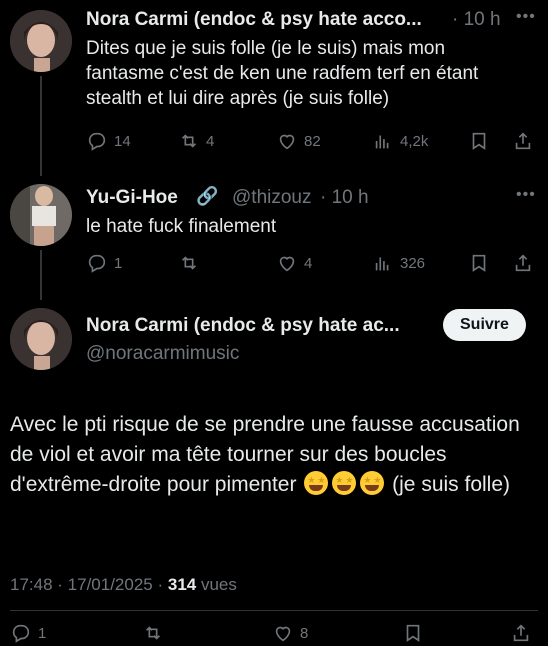  Describe the element at coordinates (272, 198) in the screenshot. I see `tweet2-handle: @thizouz` at that location.